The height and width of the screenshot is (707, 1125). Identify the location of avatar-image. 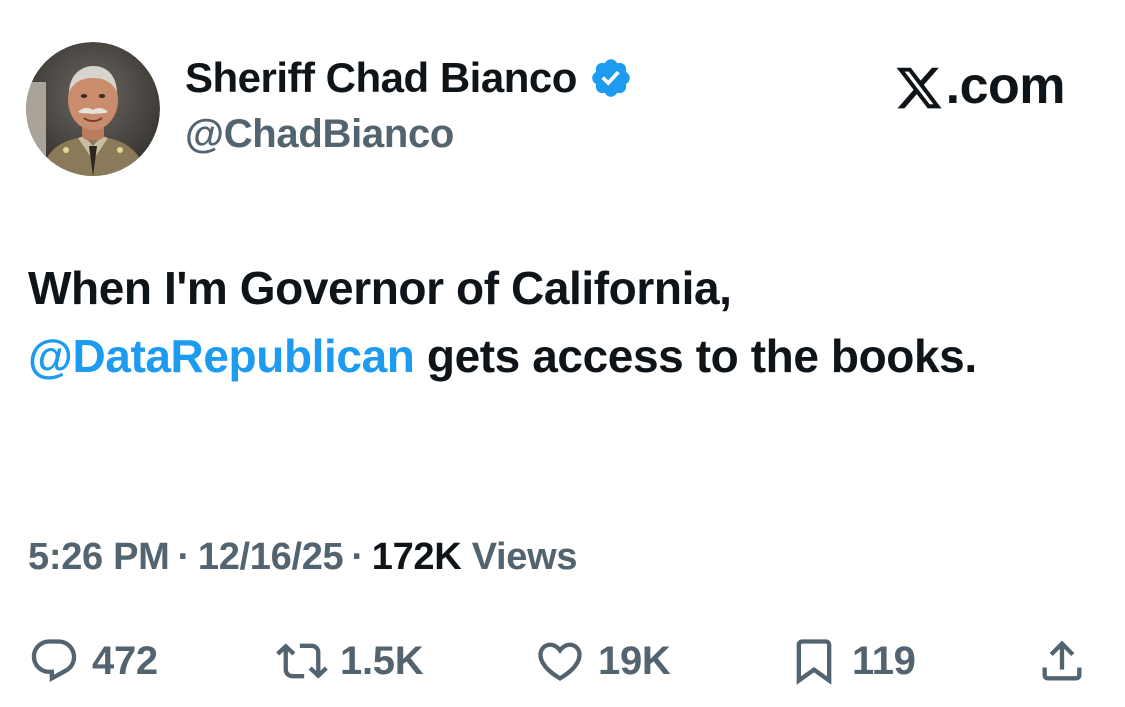
(93, 109).